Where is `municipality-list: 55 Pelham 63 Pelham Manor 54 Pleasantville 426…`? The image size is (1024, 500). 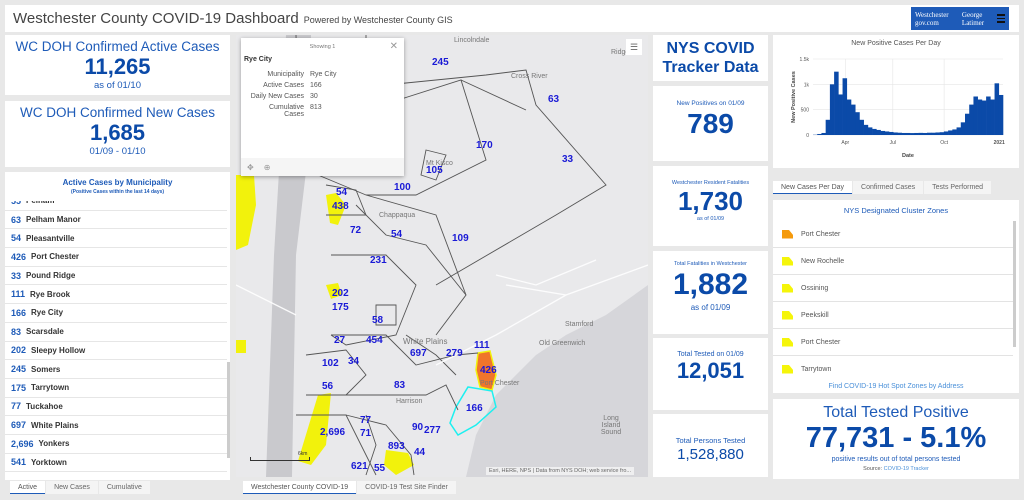
municipality-list: 55 Pelham 63 Pelham Manor 54 Pleasantville 426… is located at coordinates (116, 339).